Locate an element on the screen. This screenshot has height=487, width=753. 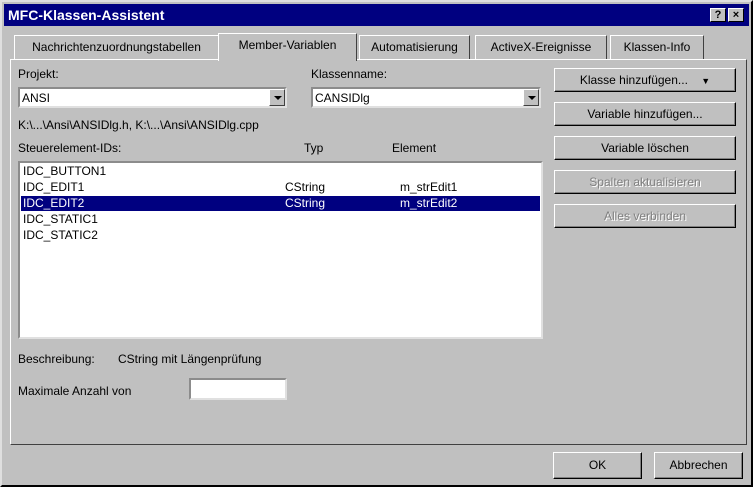
project-dropdown-arrow is located at coordinates (277, 97).